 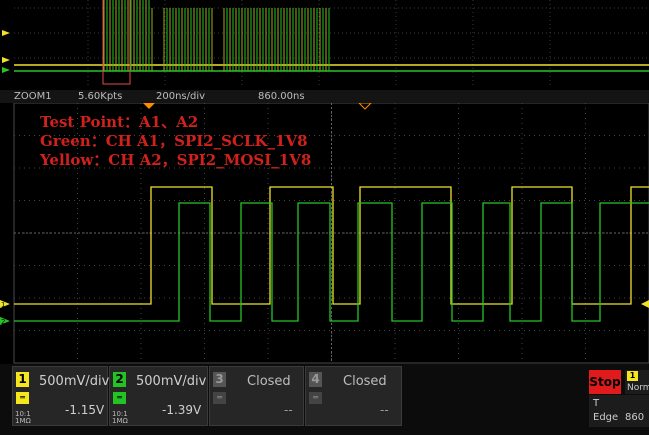 What do you see at coordinates (645, 304) in the screenshot?
I see `right-level-marker` at bounding box center [645, 304].